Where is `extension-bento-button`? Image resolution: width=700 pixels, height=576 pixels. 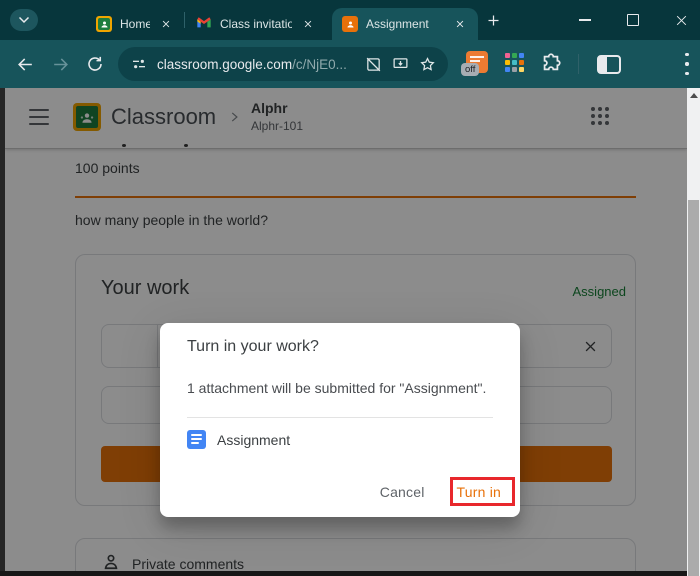 extension-bento-button is located at coordinates (514, 62).